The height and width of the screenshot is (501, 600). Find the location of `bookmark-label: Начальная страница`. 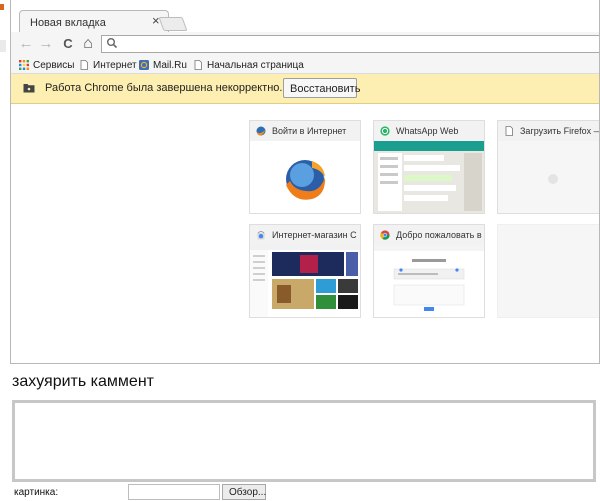

bookmark-label: Начальная страница is located at coordinates (255, 65).